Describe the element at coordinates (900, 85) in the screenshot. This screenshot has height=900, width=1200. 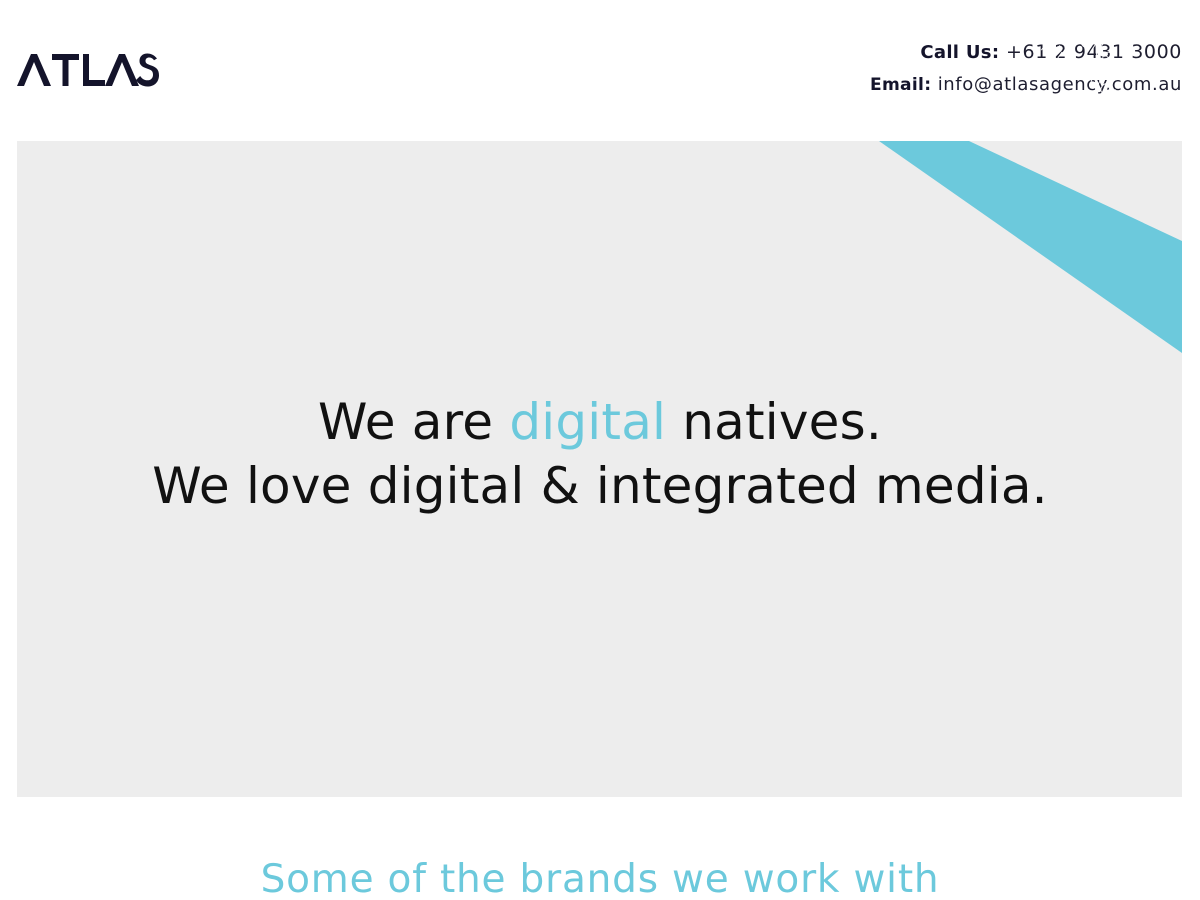
I see `email-label: Email:` at that location.